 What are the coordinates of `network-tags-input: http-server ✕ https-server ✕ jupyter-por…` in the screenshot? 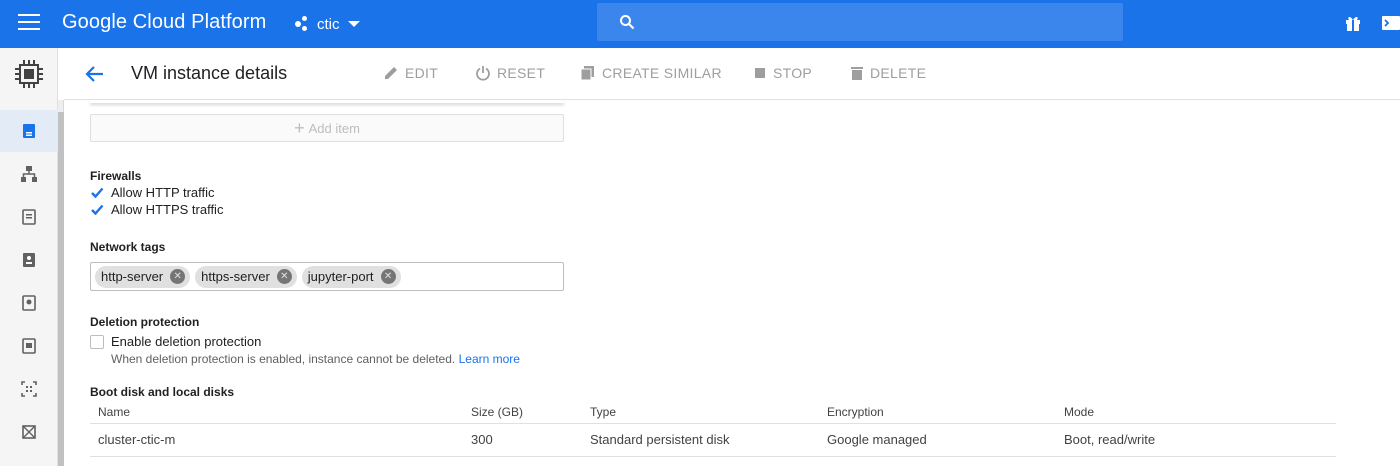 It's located at (327, 276).